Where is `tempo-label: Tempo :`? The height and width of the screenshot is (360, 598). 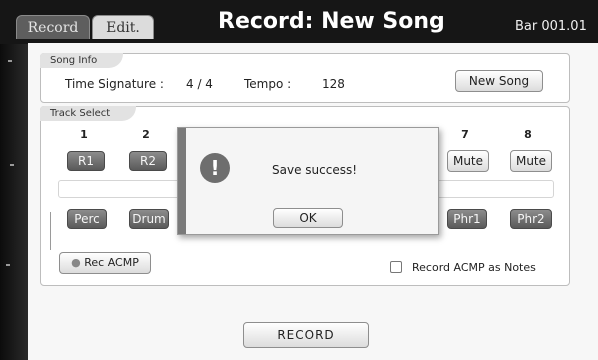
tempo-label: Tempo : is located at coordinates (268, 84).